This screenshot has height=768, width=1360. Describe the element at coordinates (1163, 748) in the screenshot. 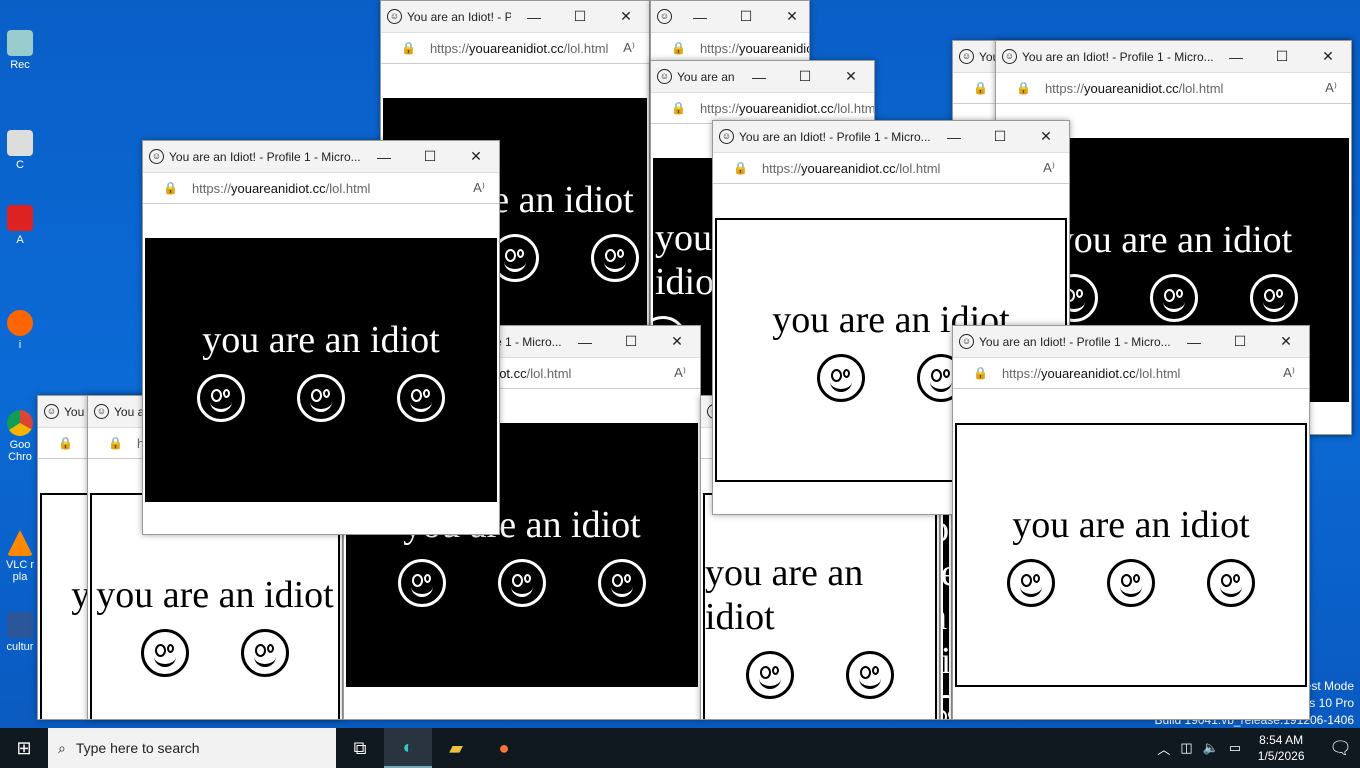

I see `chevron-up-icon: ︿` at that location.